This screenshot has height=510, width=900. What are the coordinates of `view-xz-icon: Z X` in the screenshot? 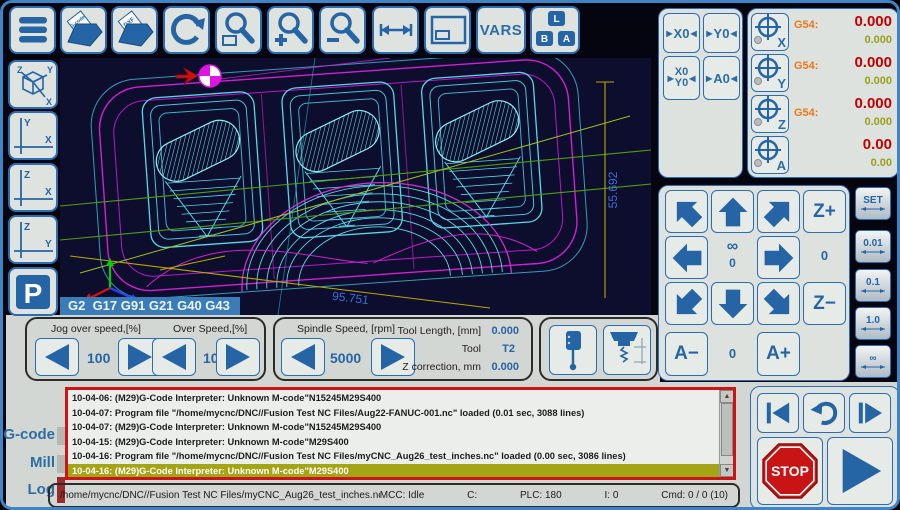 It's located at (33, 188).